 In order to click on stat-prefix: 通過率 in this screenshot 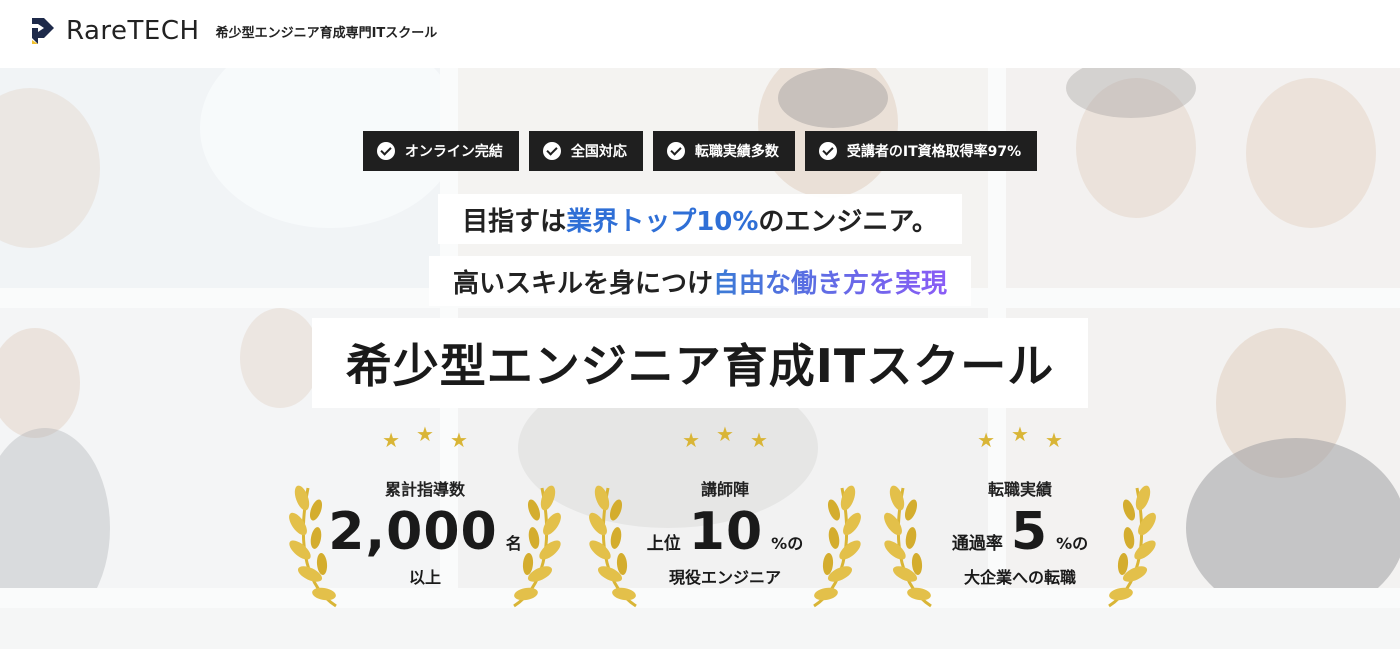, I will do `click(977, 544)`.